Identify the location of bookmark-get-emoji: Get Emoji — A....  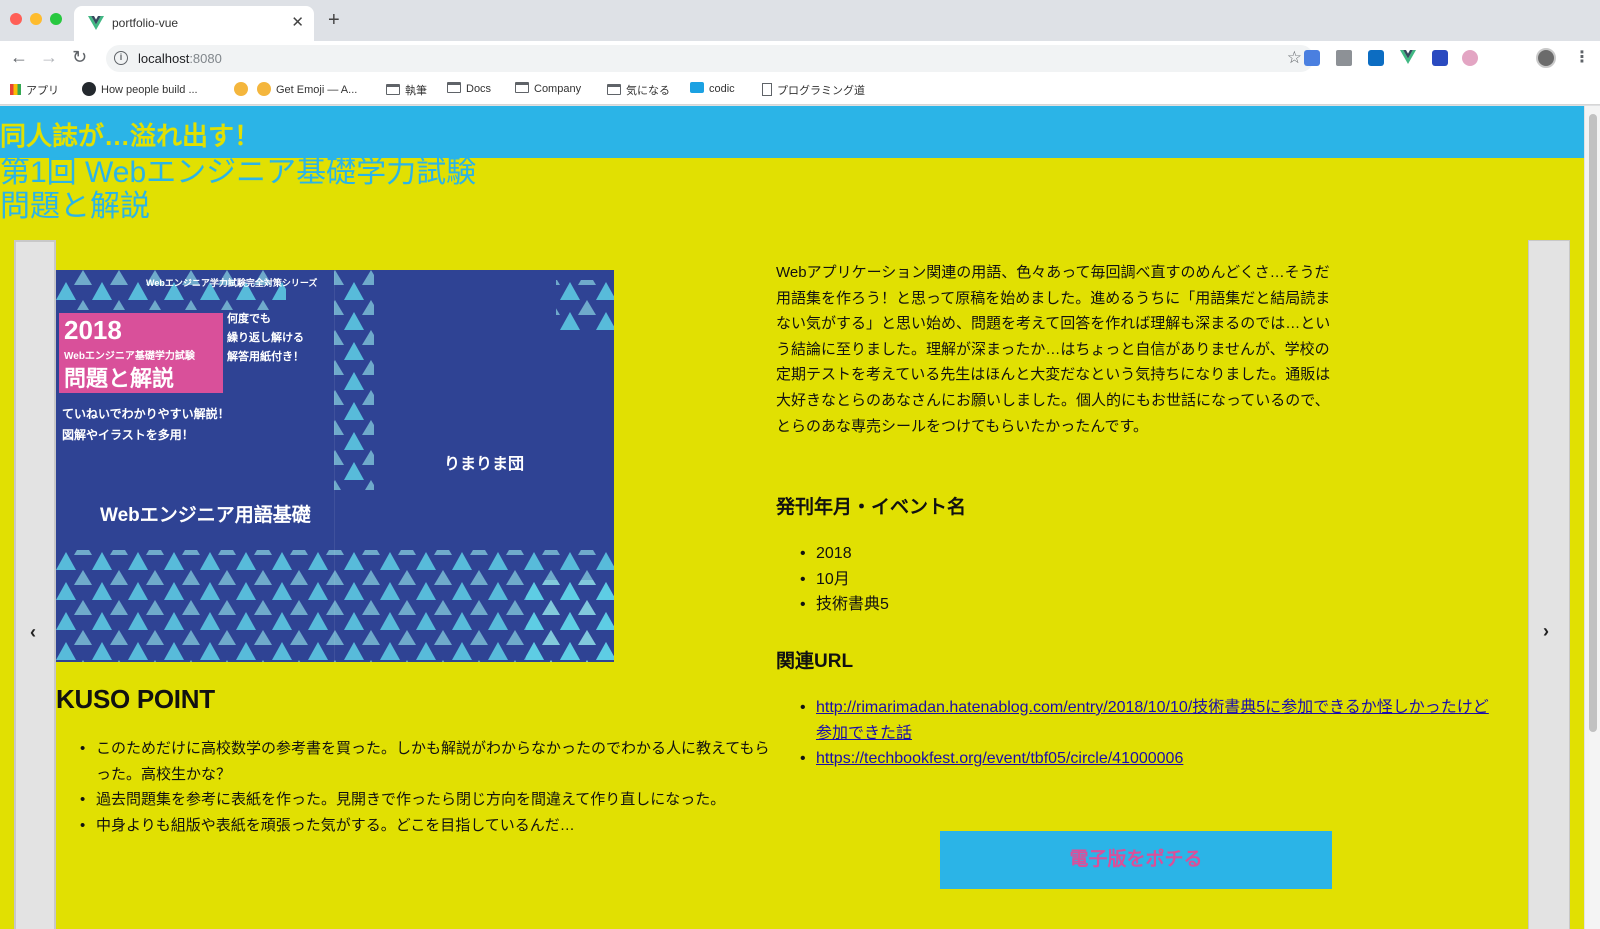
(307, 89).